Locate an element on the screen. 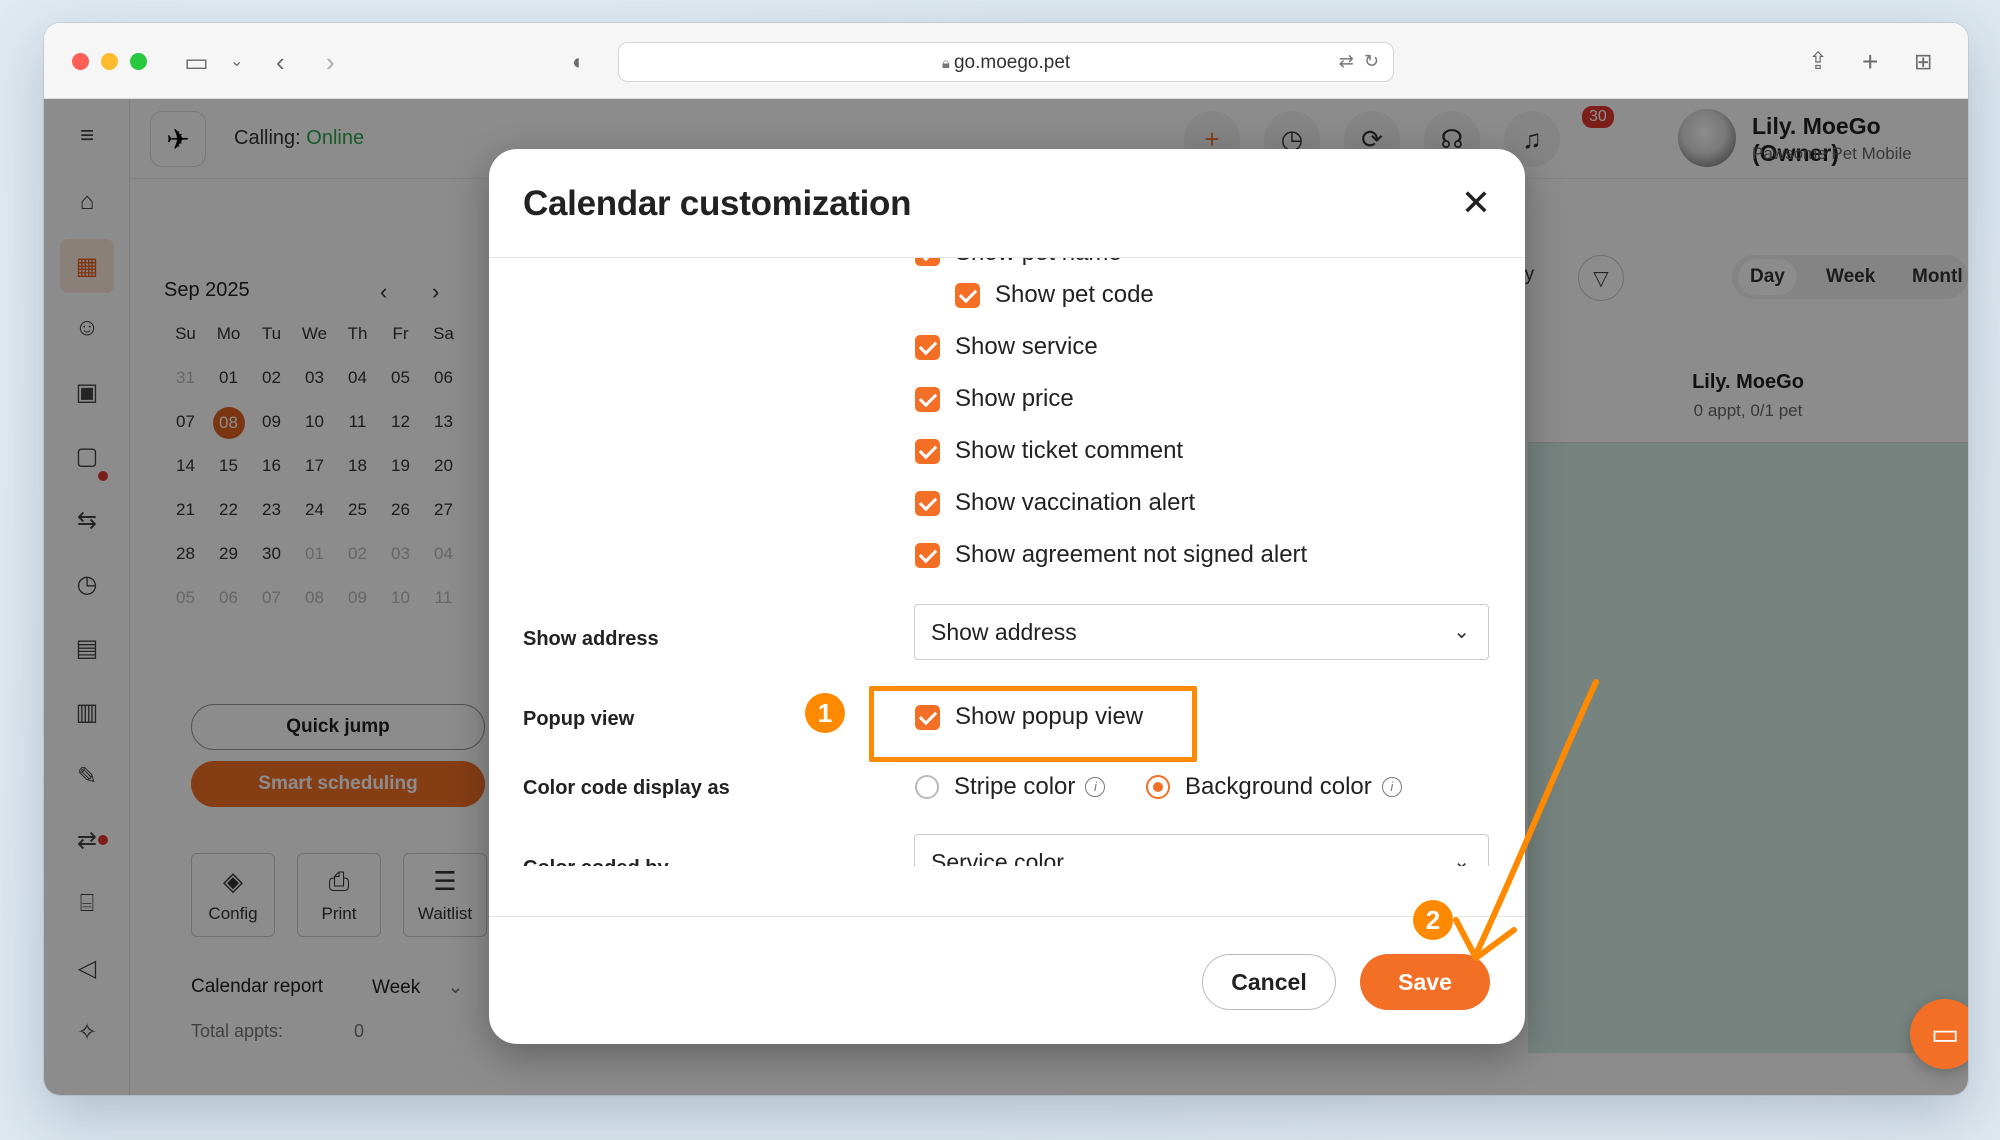 The image size is (2000, 1140). background-color-radio: Background color i is located at coordinates (1274, 787).